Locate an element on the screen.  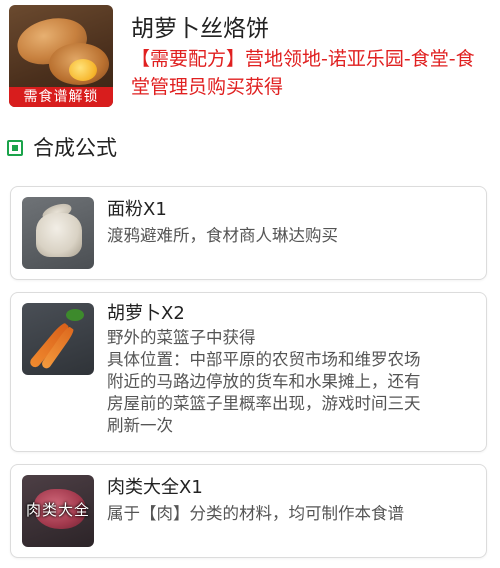
sack-body is located at coordinates (59, 235).